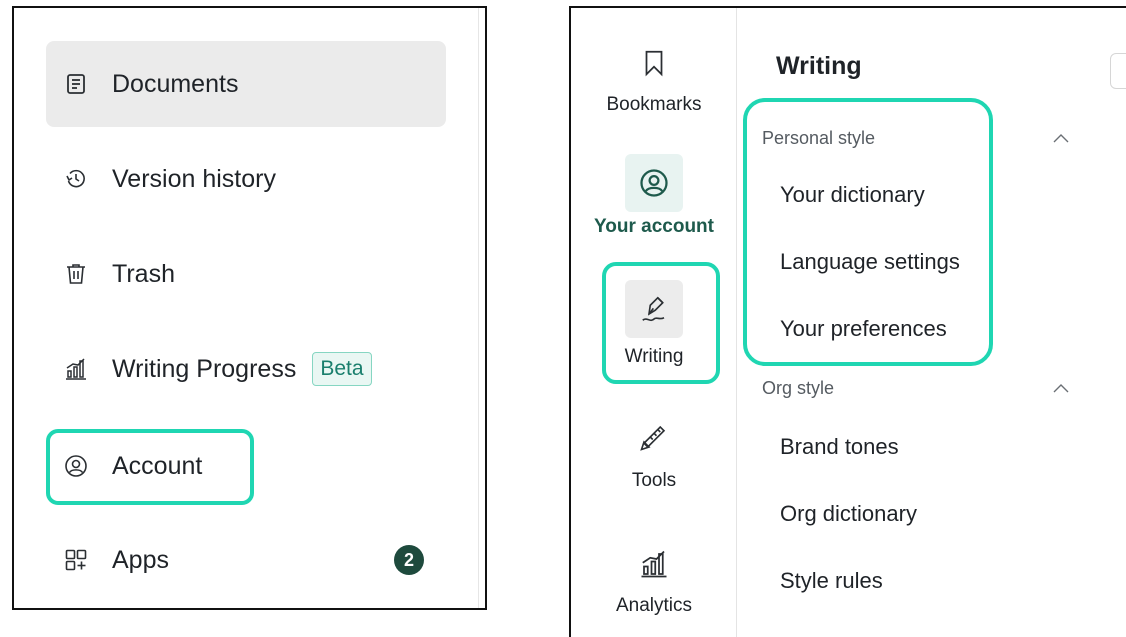  I want to click on rail-item-tools: Tools, so click(654, 450).